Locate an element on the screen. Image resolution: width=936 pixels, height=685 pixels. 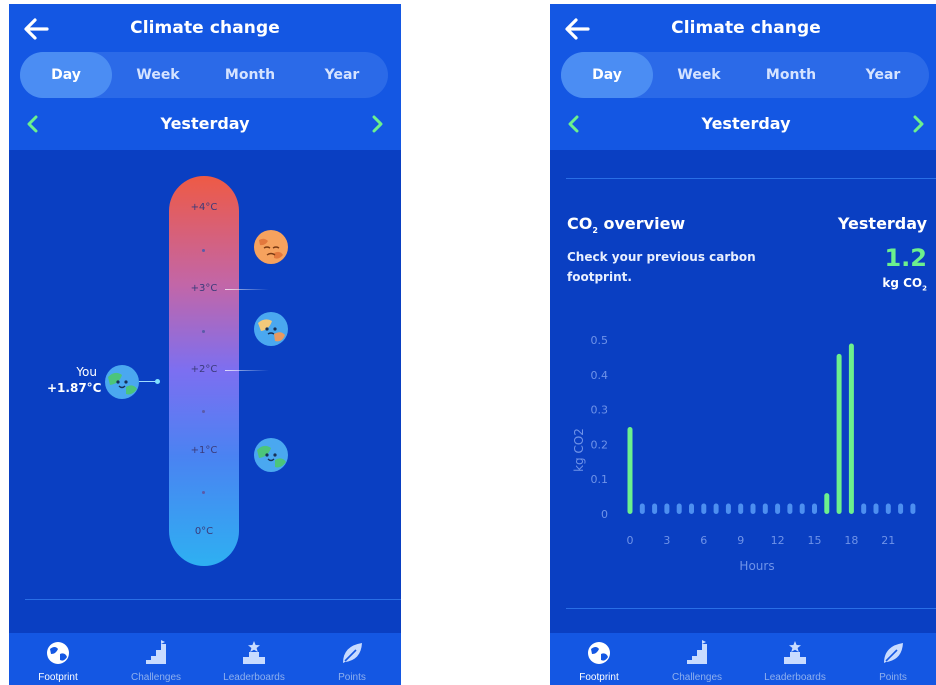
challenges-stairs-icon is located at coordinates (697, 652).